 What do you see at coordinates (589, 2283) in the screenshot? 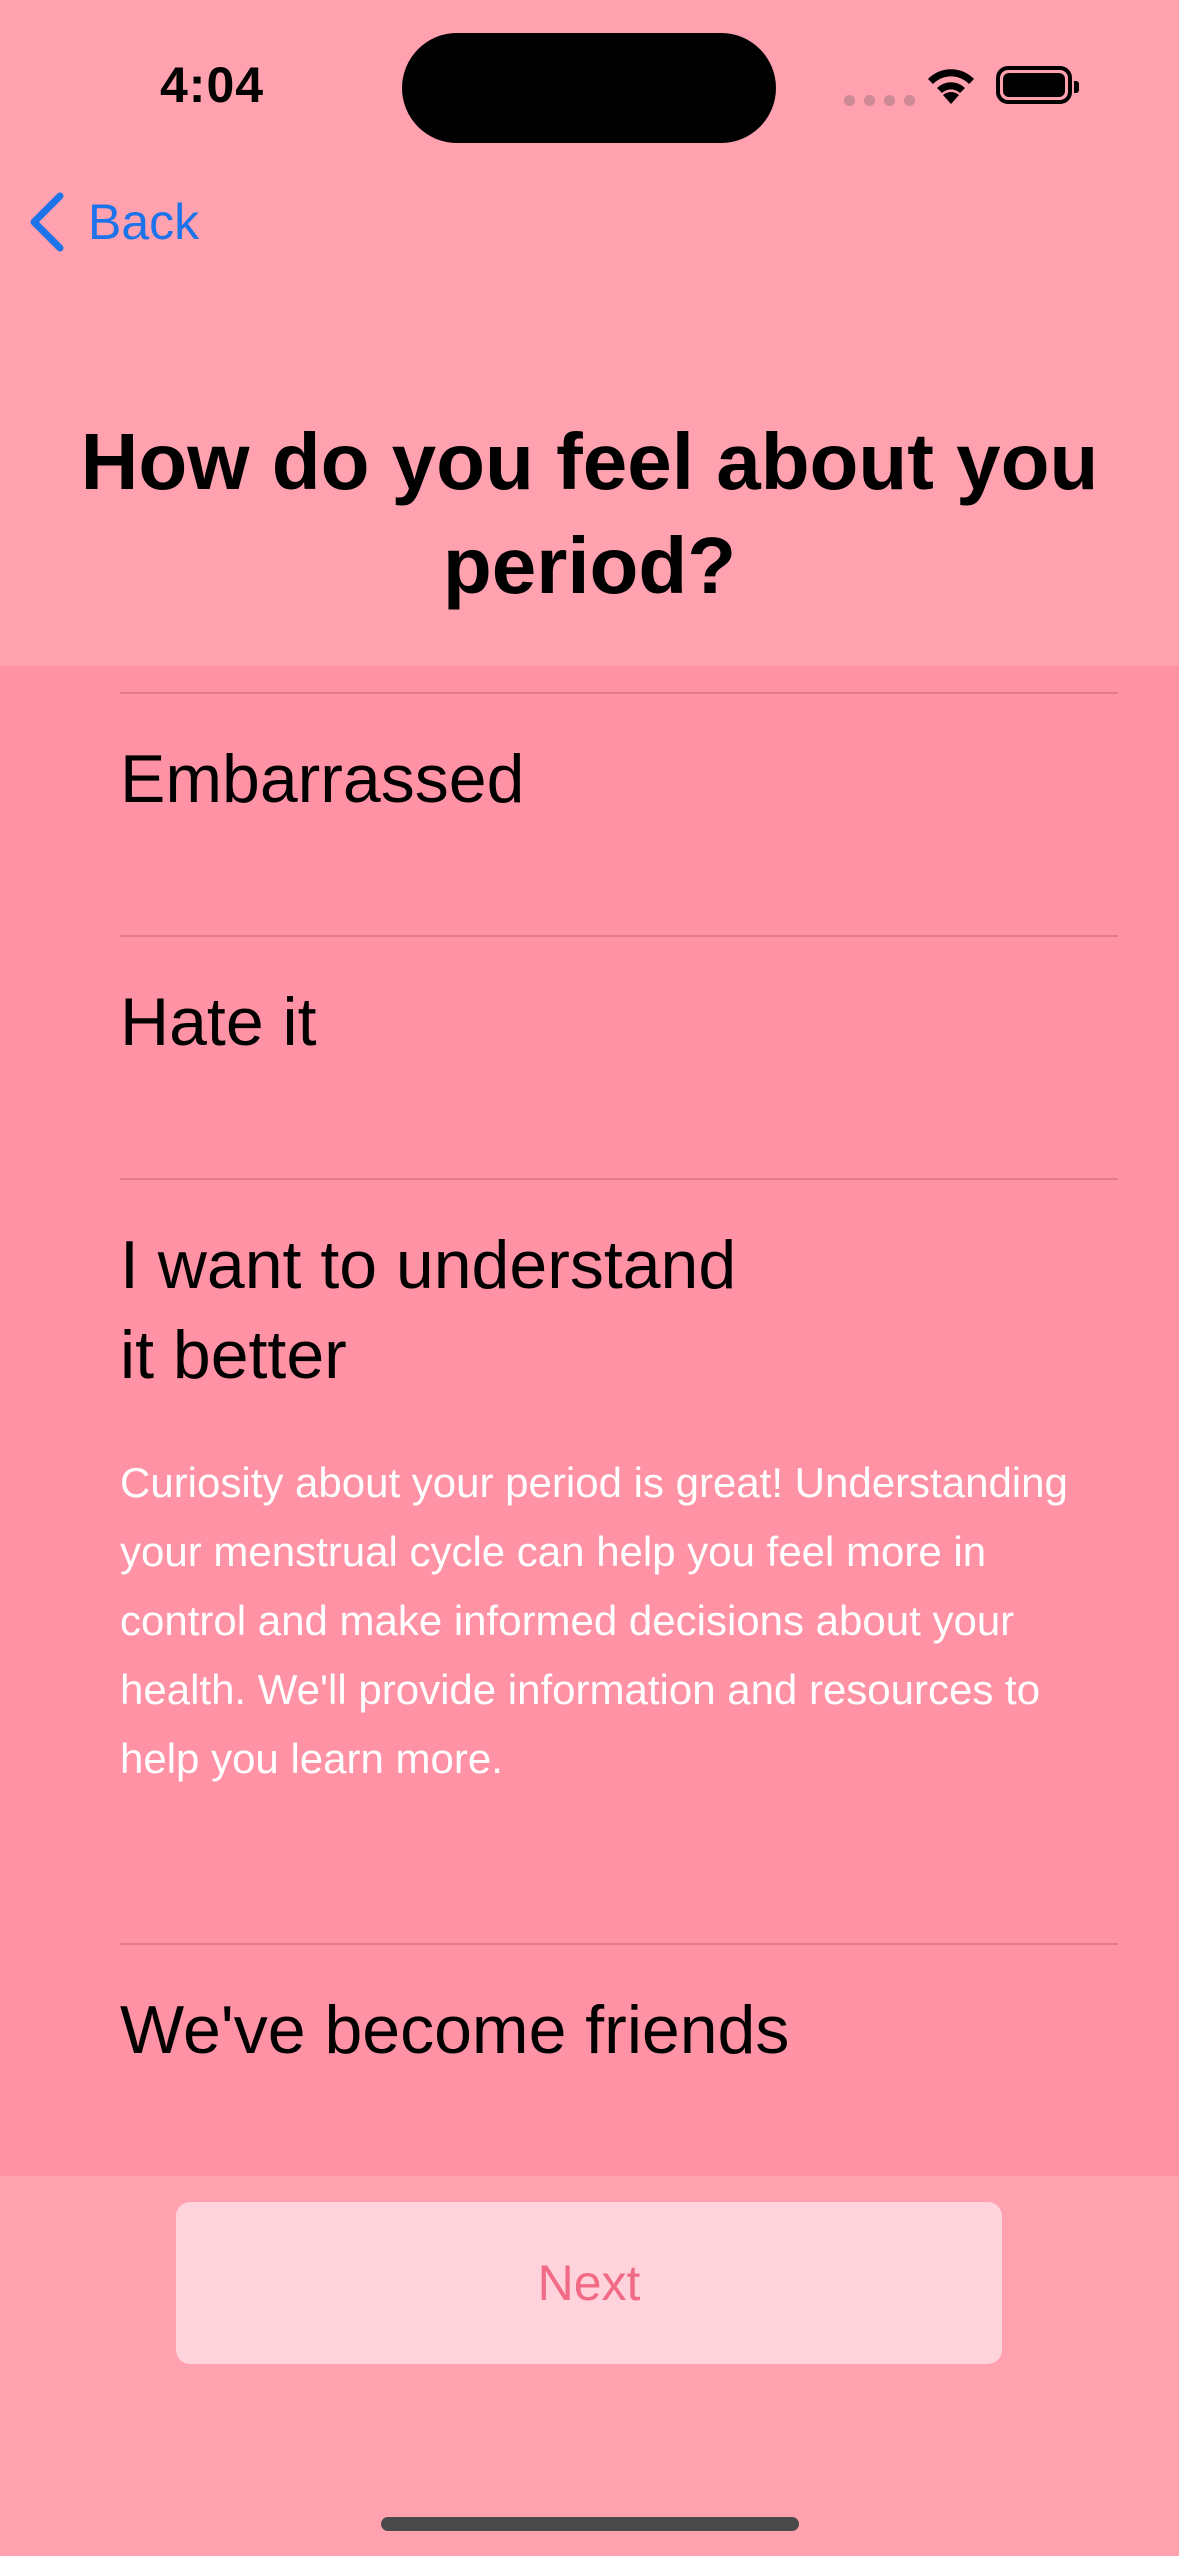
I see `next-button: Next` at bounding box center [589, 2283].